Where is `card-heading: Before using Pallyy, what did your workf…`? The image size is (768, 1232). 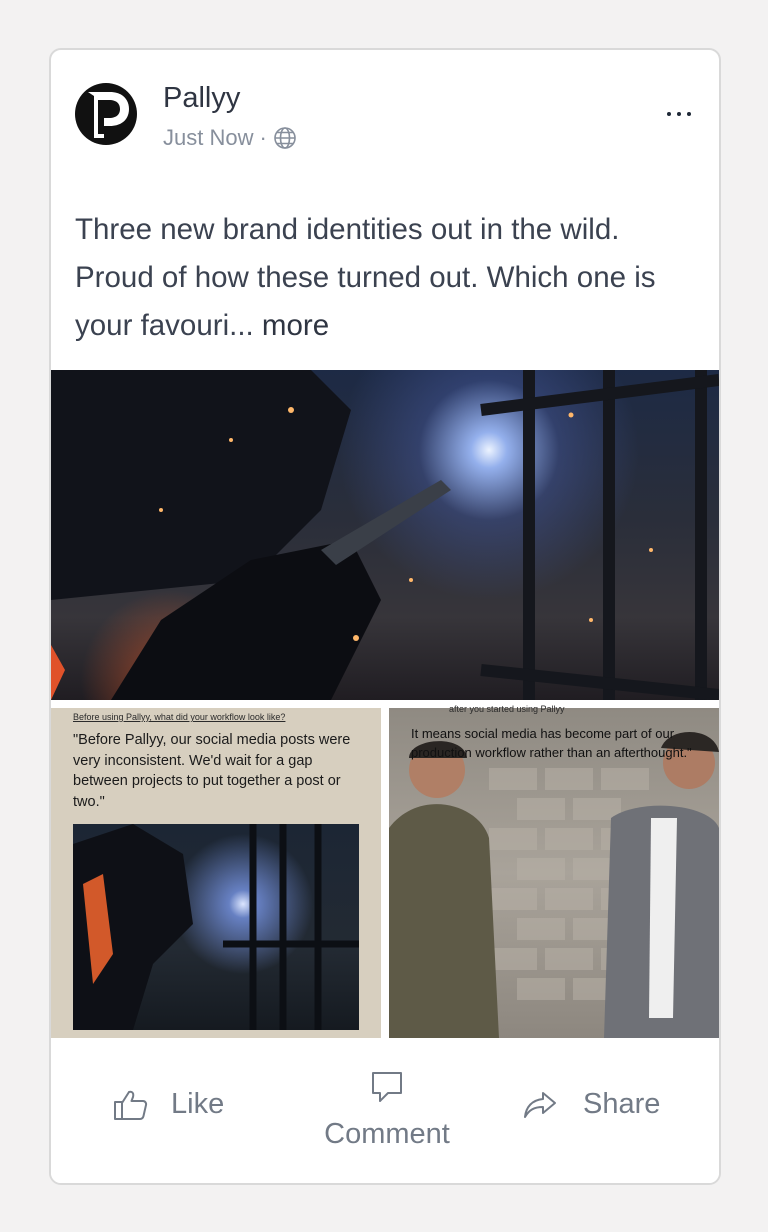
card-heading: Before using Pallyy, what did your workf… is located at coordinates (179, 717).